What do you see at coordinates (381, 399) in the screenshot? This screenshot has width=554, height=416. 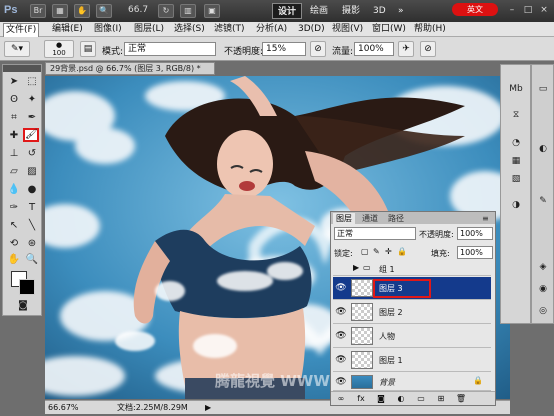 I see `add-mask-icon: ◙` at bounding box center [381, 399].